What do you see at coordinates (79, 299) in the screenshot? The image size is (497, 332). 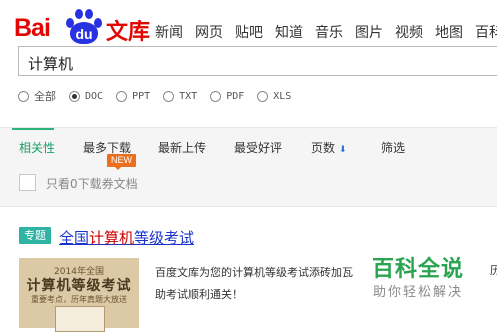 I see `cover-subtitle: 重要考点，历年真题大放送` at bounding box center [79, 299].